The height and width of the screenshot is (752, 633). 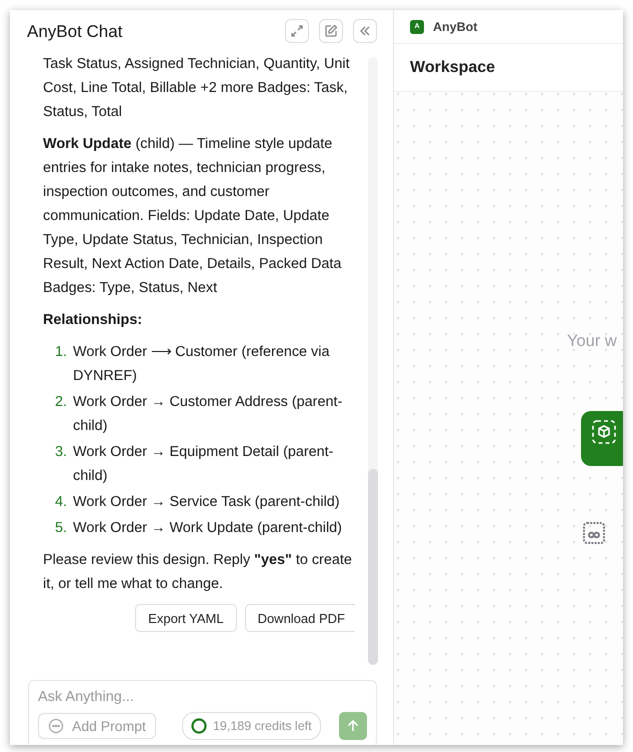 I want to click on list-number: 5., so click(x=60, y=528).